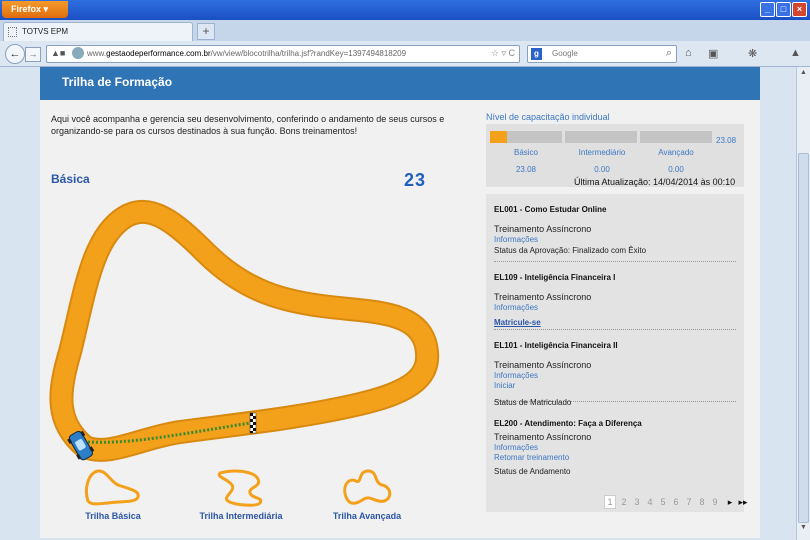 The width and height of the screenshot is (810, 540). Describe the element at coordinates (253, 423) in the screenshot. I see `finish-line-icon` at that location.